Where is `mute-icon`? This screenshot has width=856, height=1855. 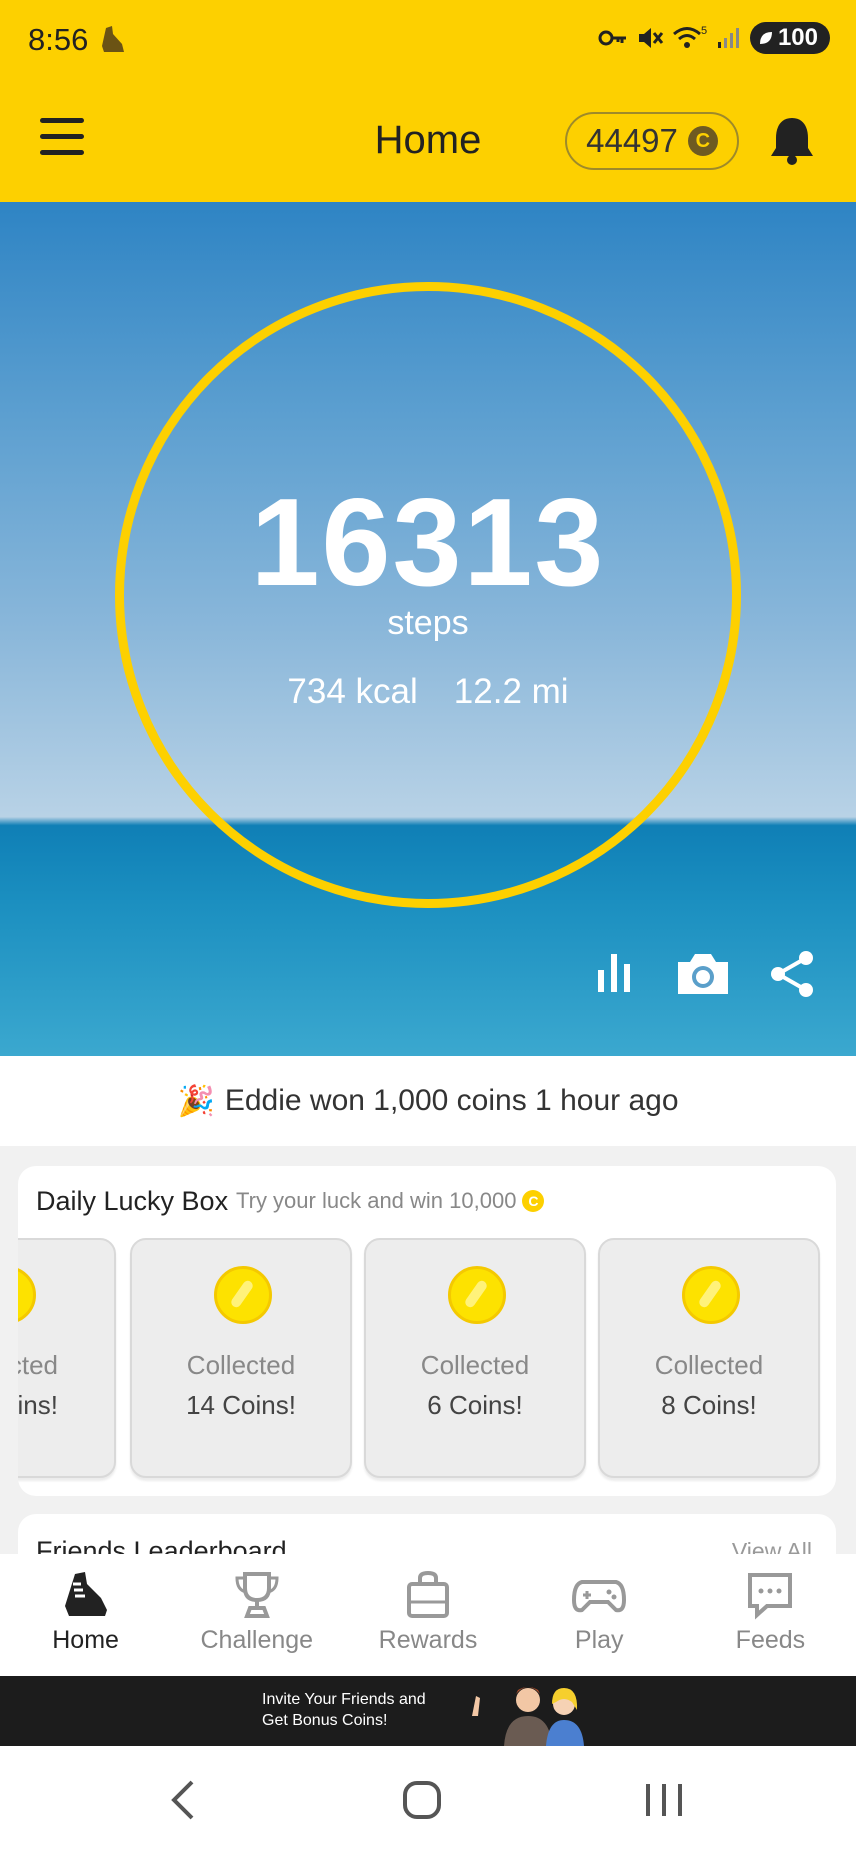
mute-icon is located at coordinates (651, 38).